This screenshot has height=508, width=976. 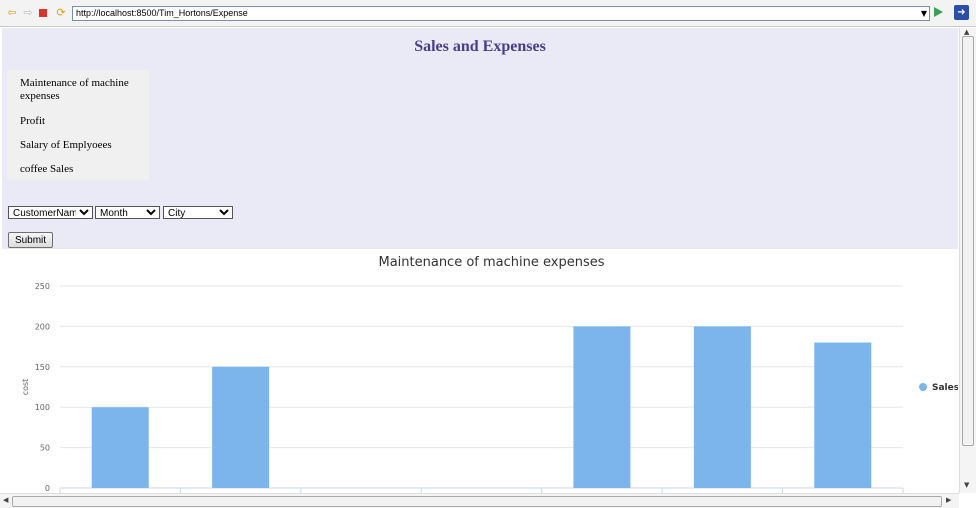 What do you see at coordinates (966, 485) in the screenshot?
I see `scroll-down-icon: ▼` at bounding box center [966, 485].